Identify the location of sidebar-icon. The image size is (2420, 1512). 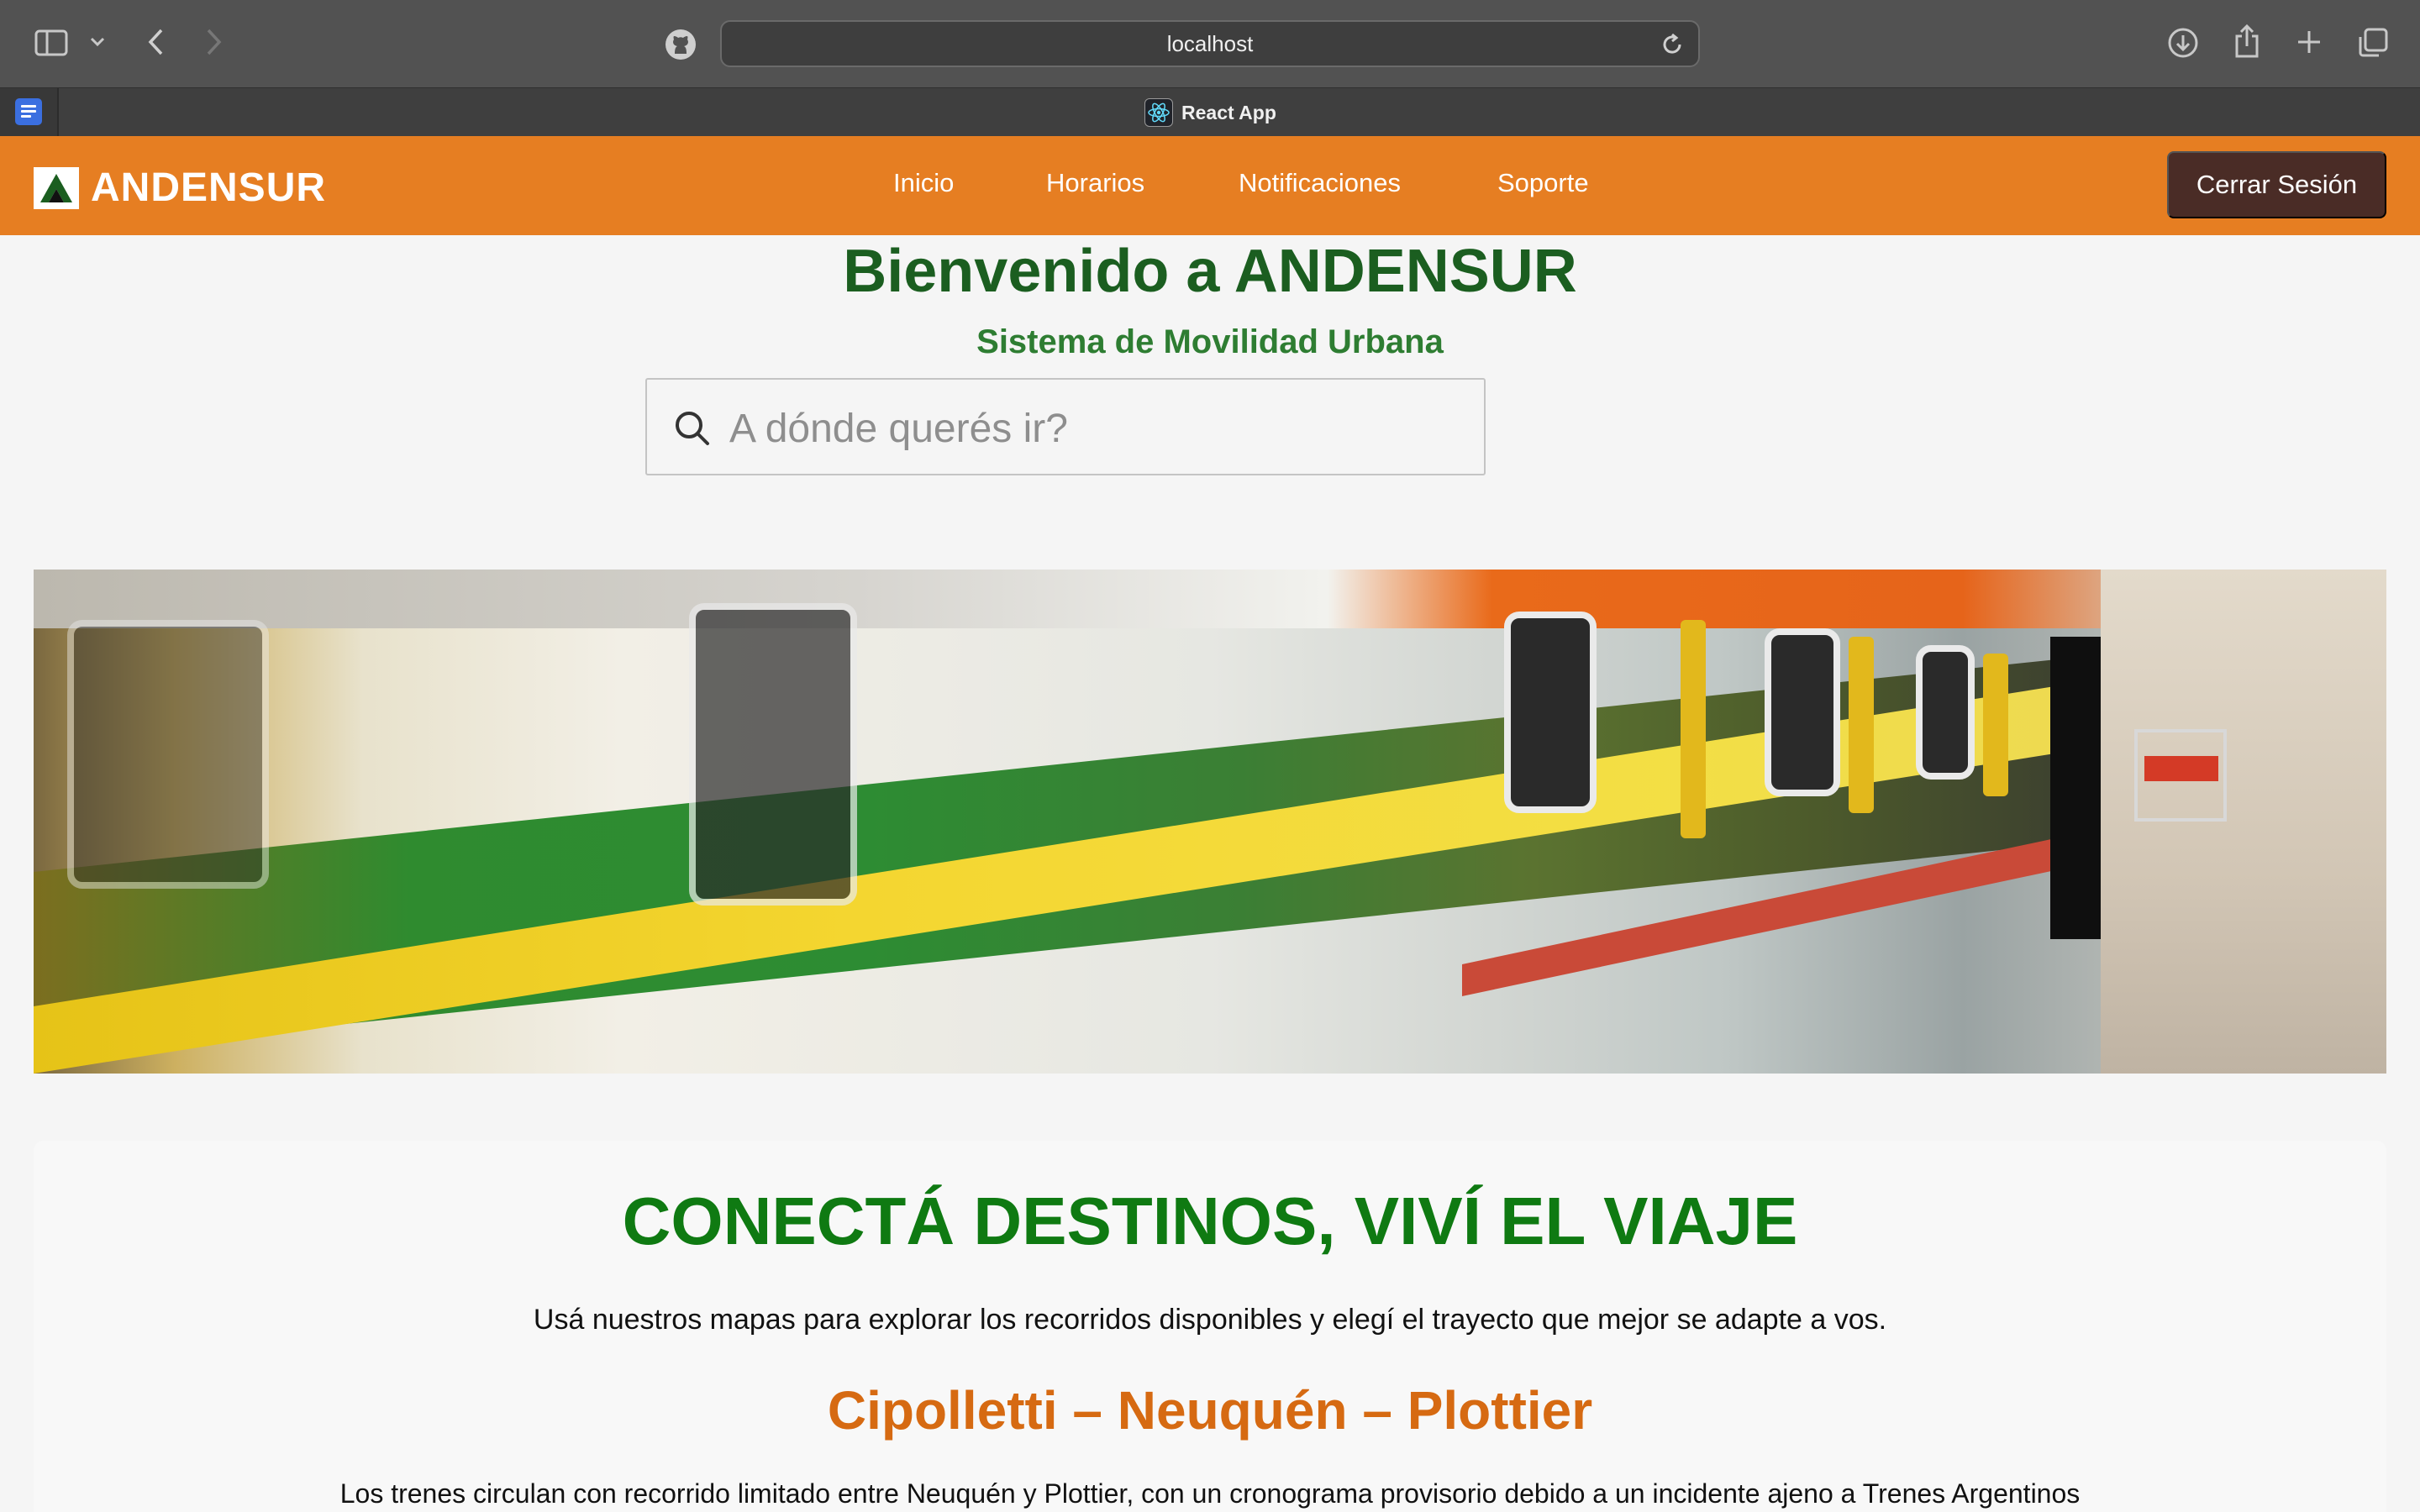
(52, 43).